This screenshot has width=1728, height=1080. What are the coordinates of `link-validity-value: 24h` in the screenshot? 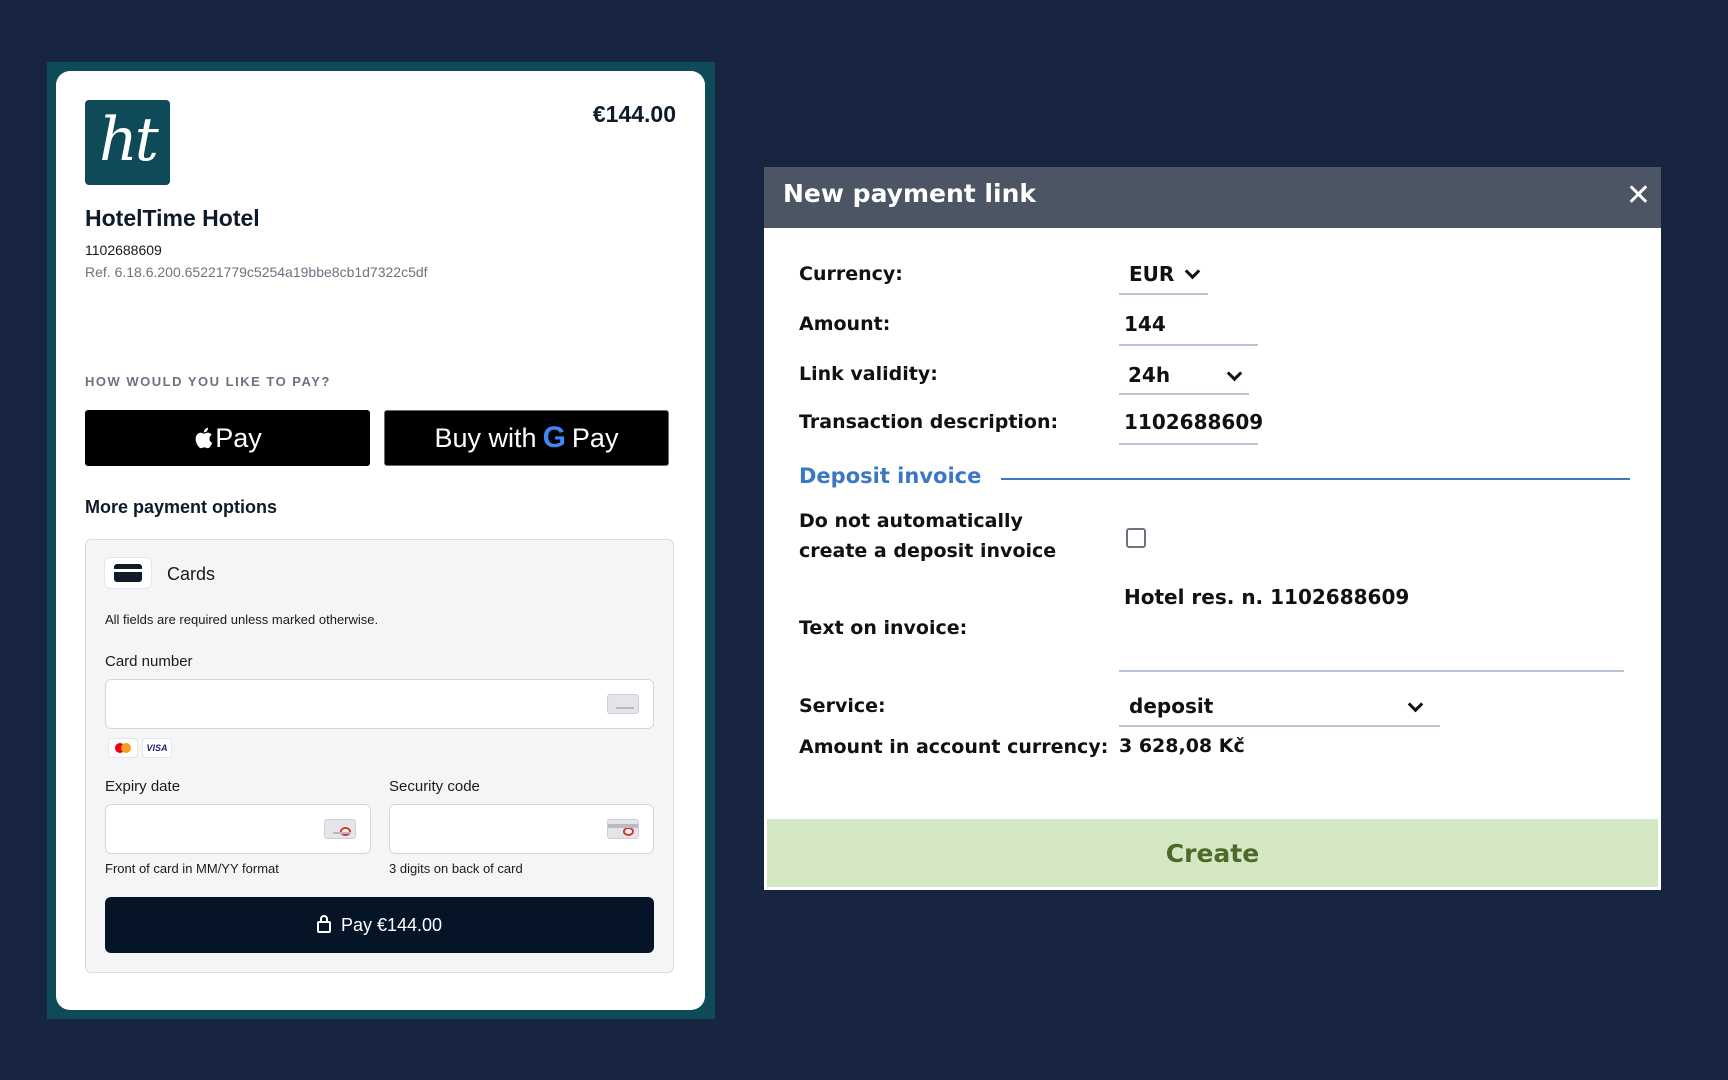 It's located at (1149, 375).